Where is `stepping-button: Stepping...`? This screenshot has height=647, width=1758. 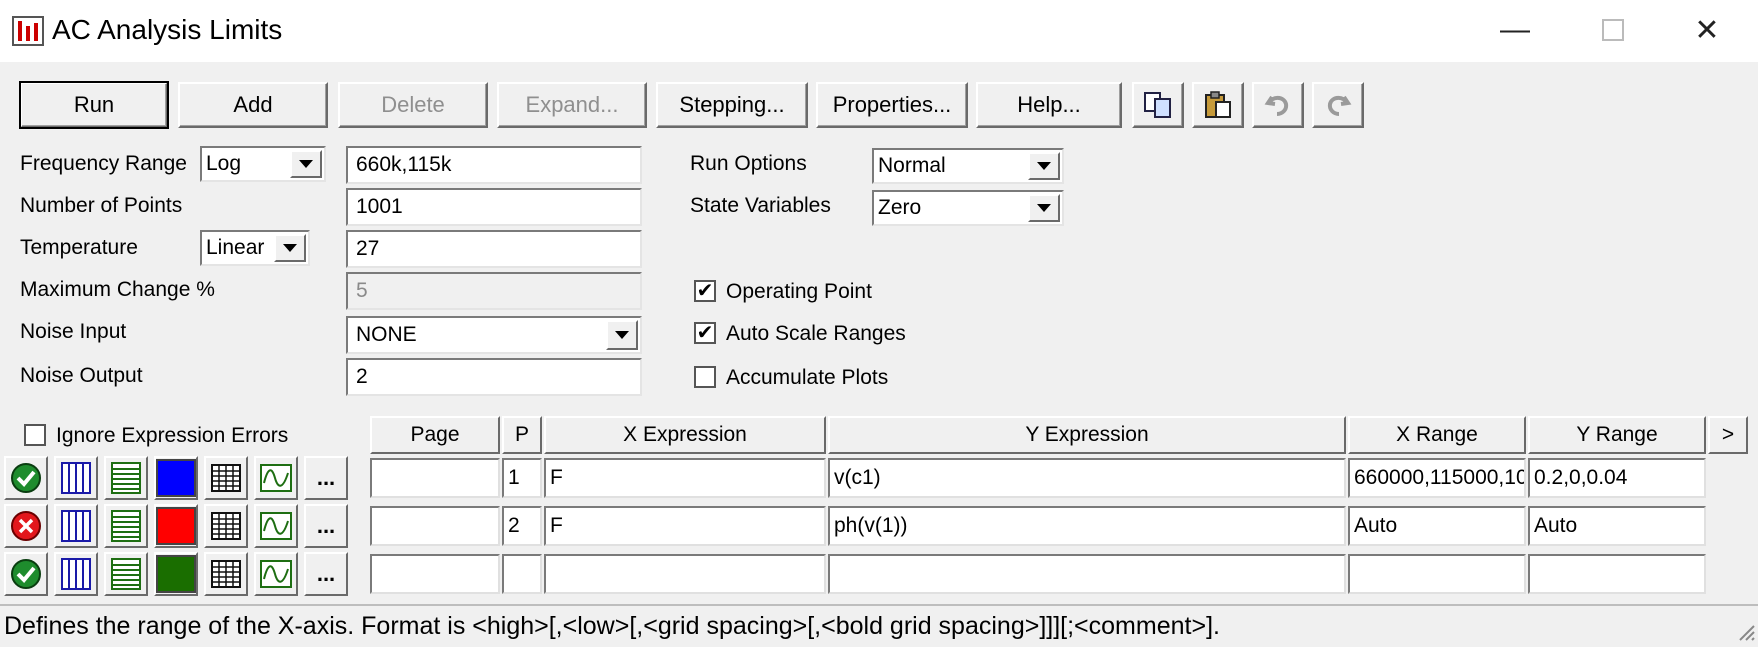
stepping-button: Stepping... is located at coordinates (732, 105).